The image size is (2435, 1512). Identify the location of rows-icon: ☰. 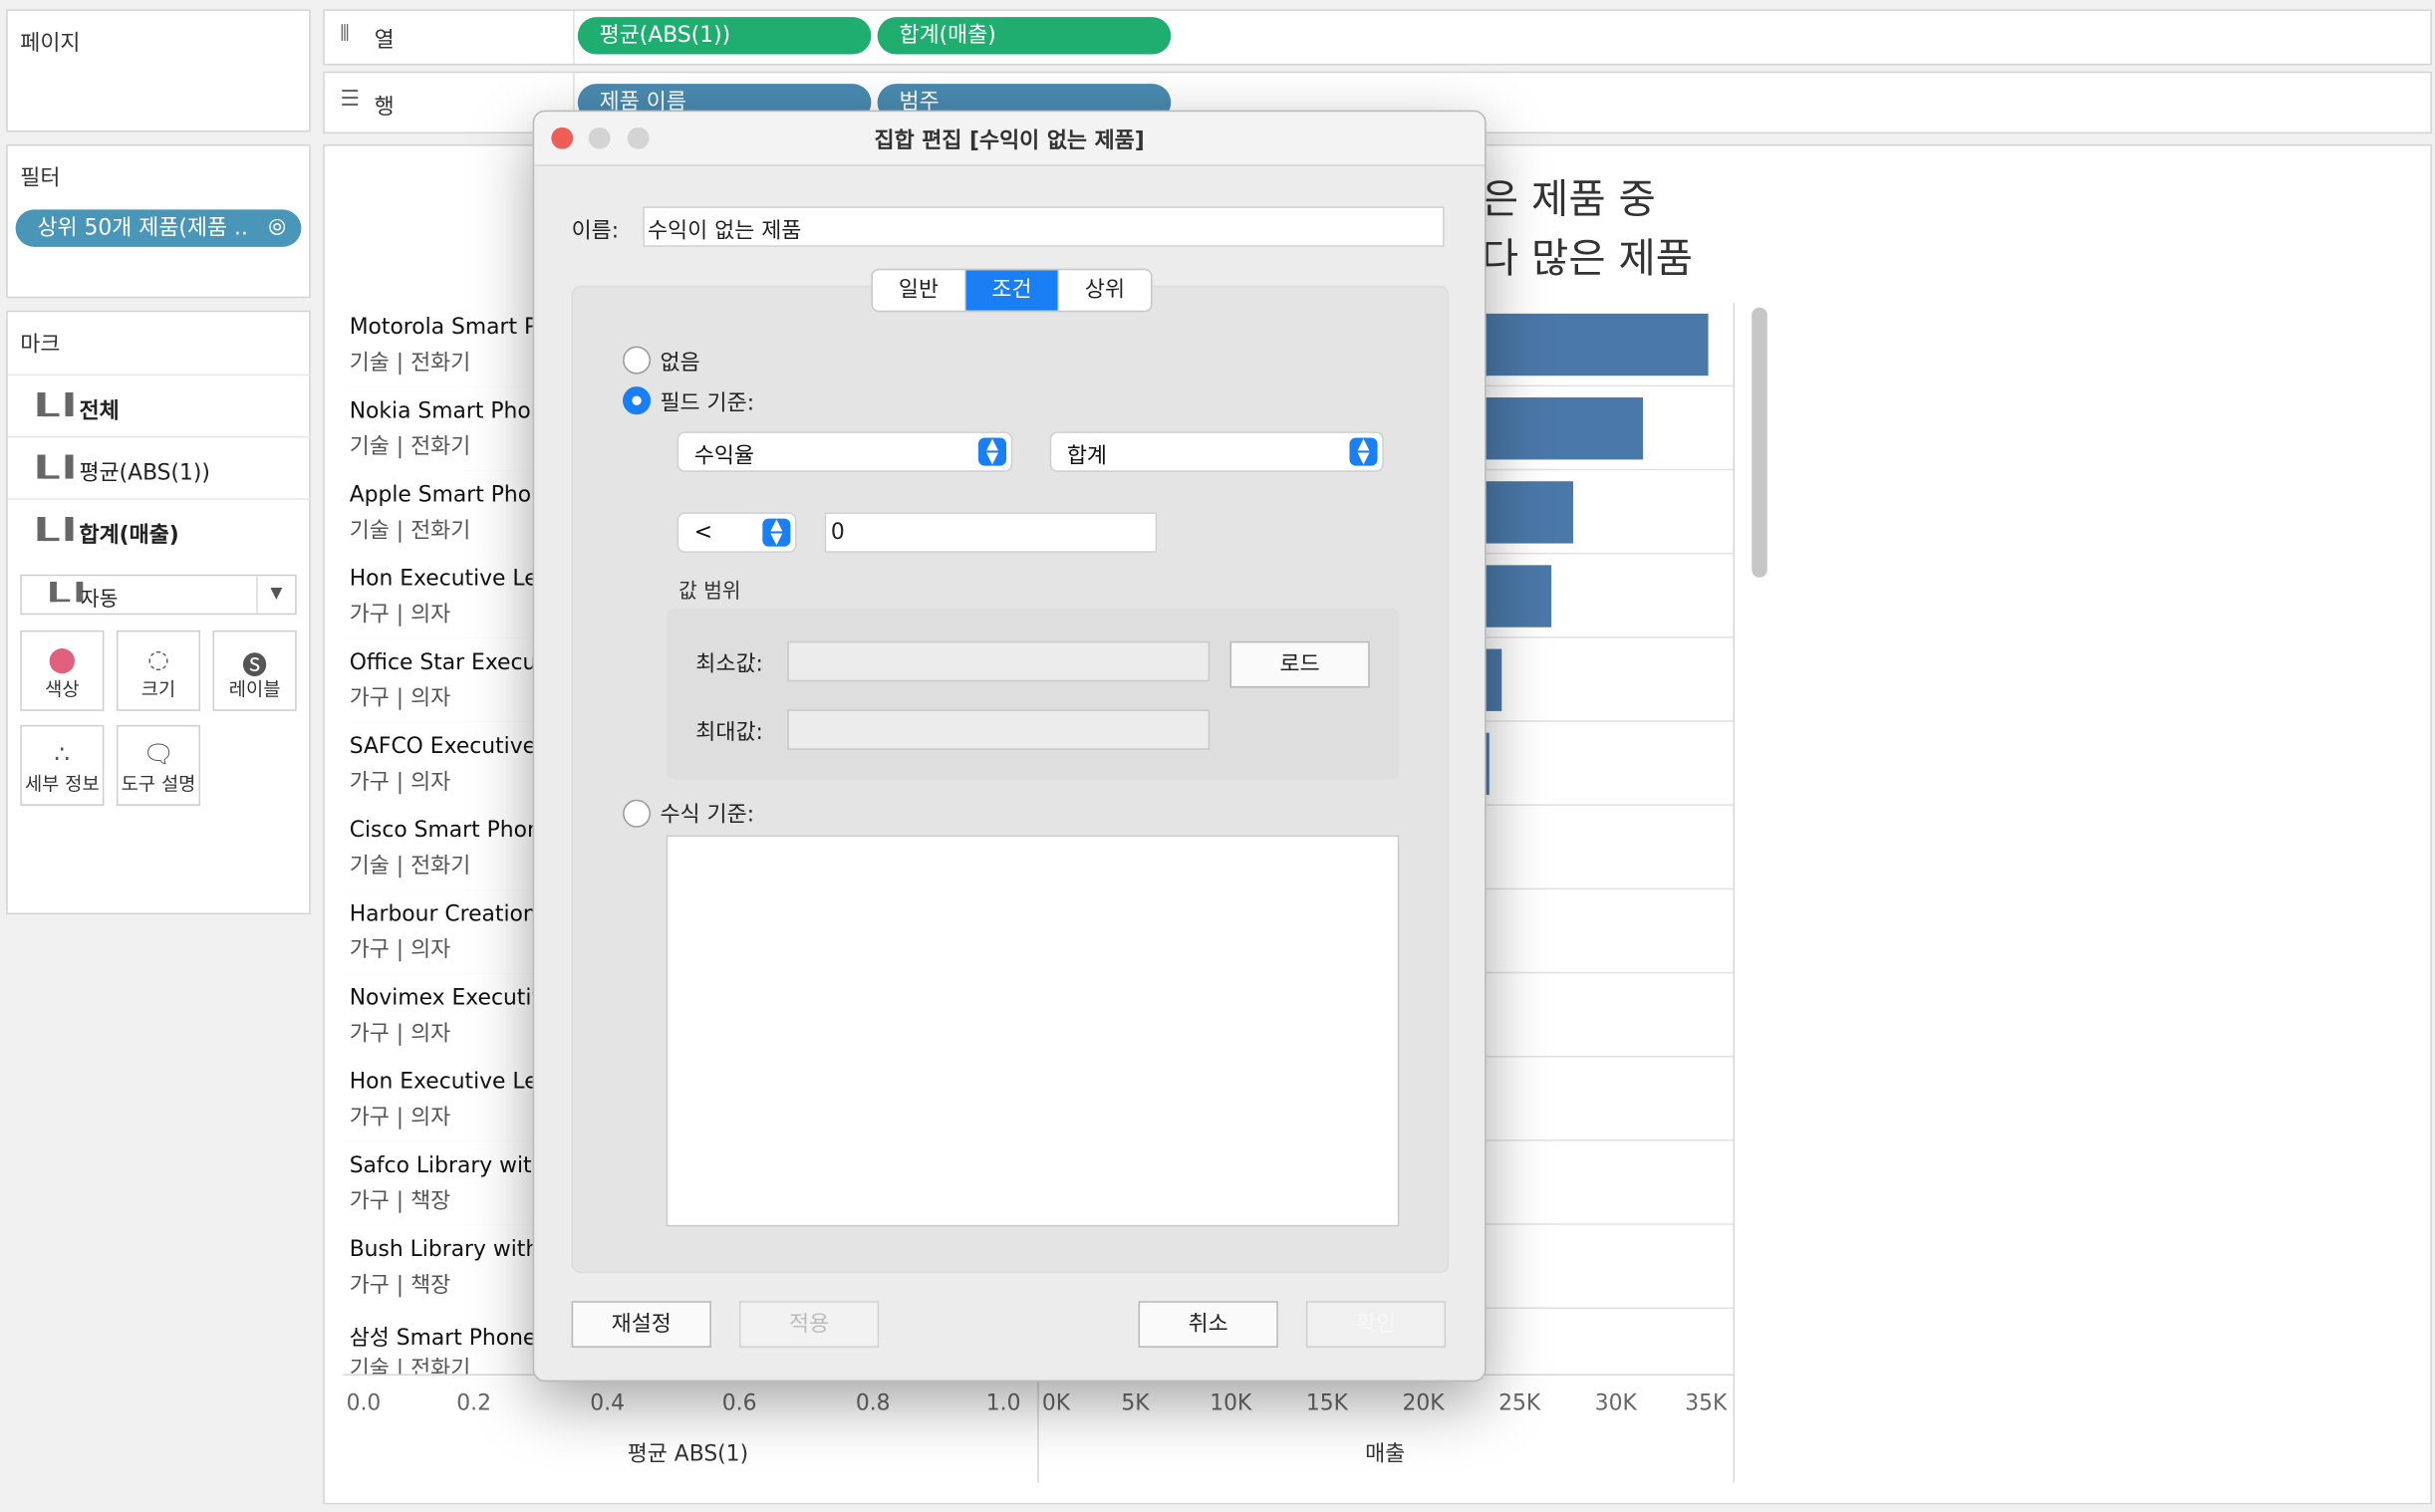
(350, 100).